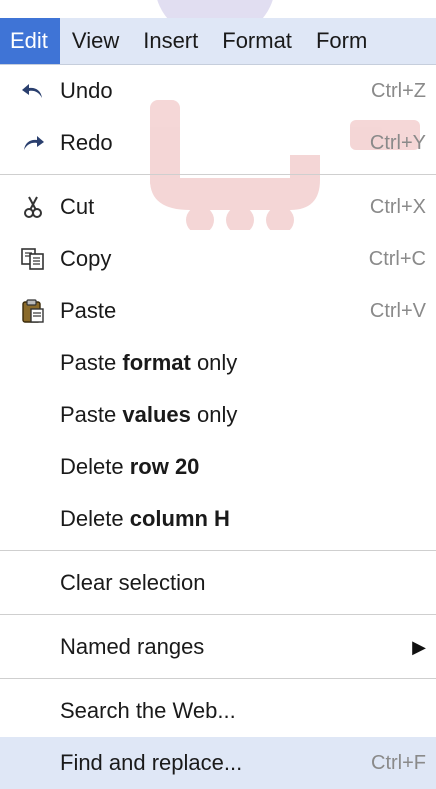 The height and width of the screenshot is (789, 436). Describe the element at coordinates (132, 646) in the screenshot. I see `named-ranges-label: Named ranges` at that location.